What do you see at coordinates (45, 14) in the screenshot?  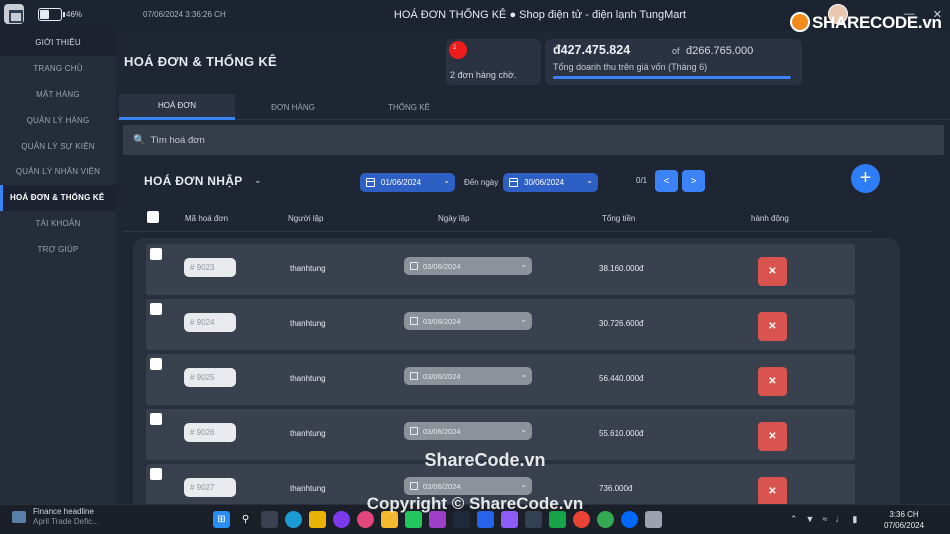 I see `battery-fill` at bounding box center [45, 14].